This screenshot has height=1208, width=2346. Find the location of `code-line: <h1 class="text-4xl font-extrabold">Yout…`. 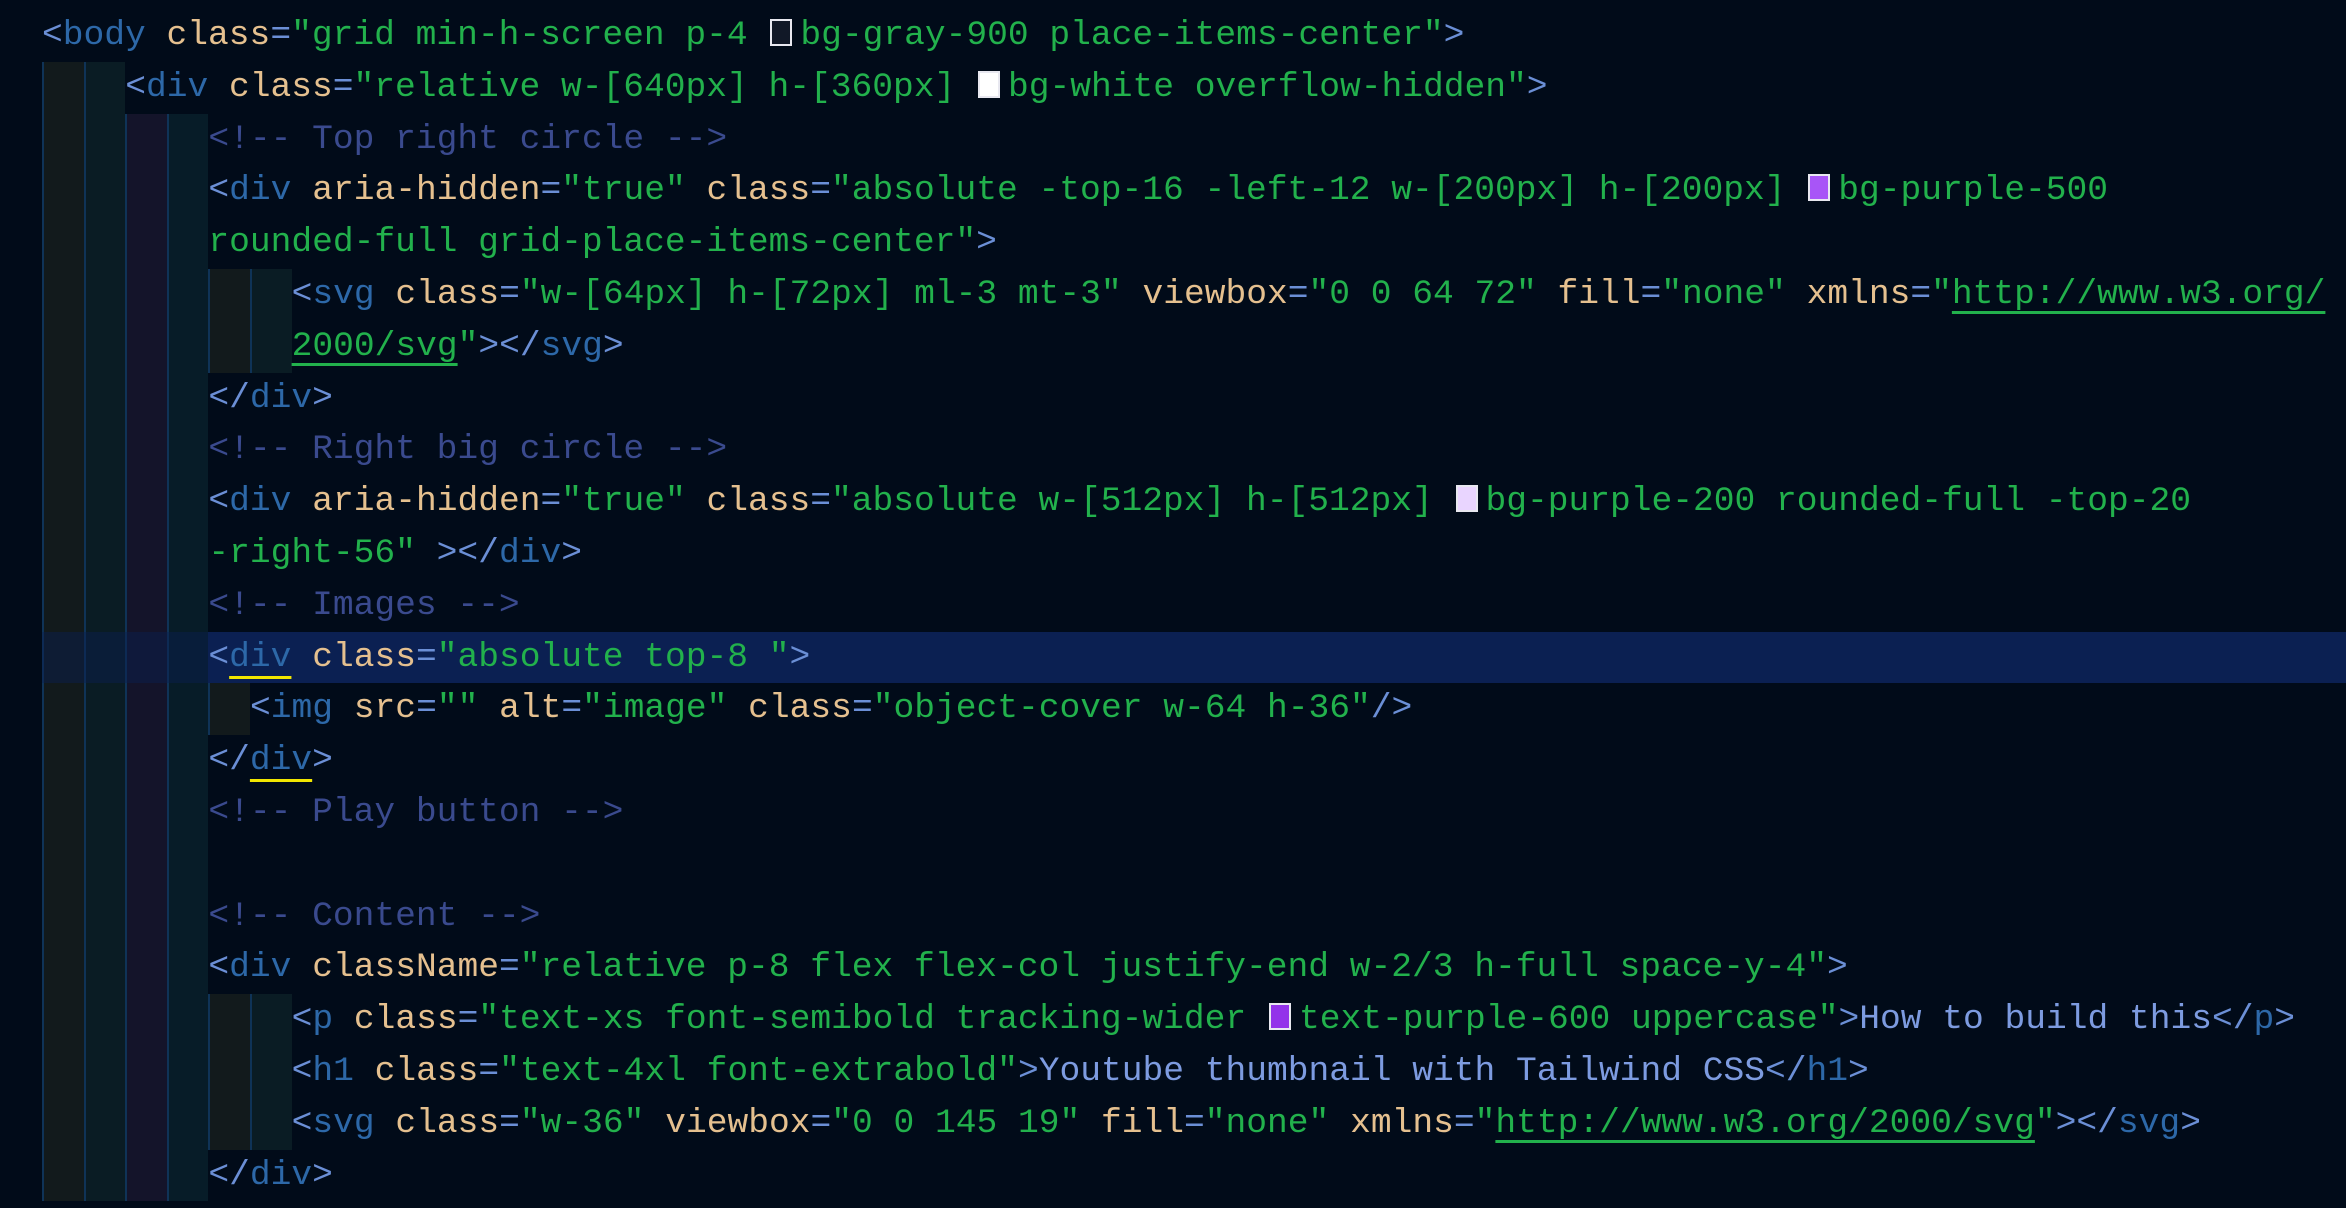

code-line: <h1 class="text-4xl font-extrabold">Yout… is located at coordinates (1173, 1071).